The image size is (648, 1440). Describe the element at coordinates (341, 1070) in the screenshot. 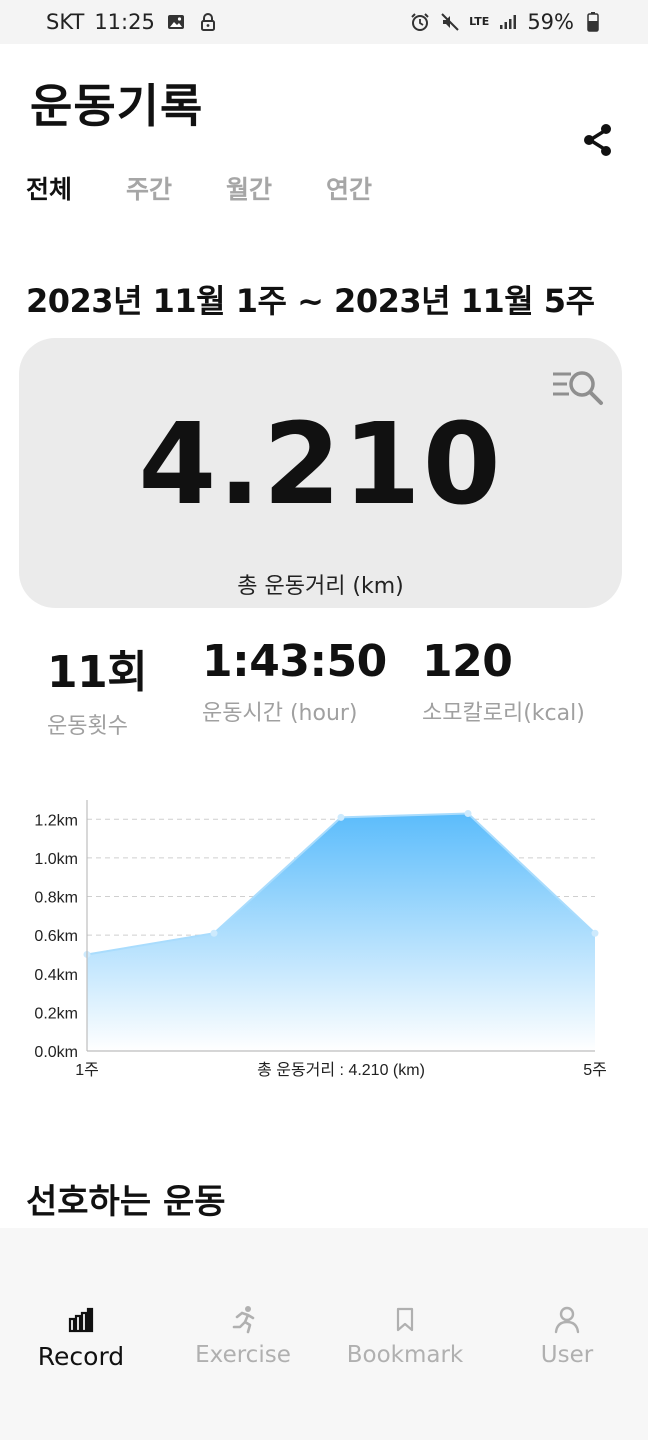

I see `x-axis-label: 총 운동거리 : 4.210 (km)` at that location.